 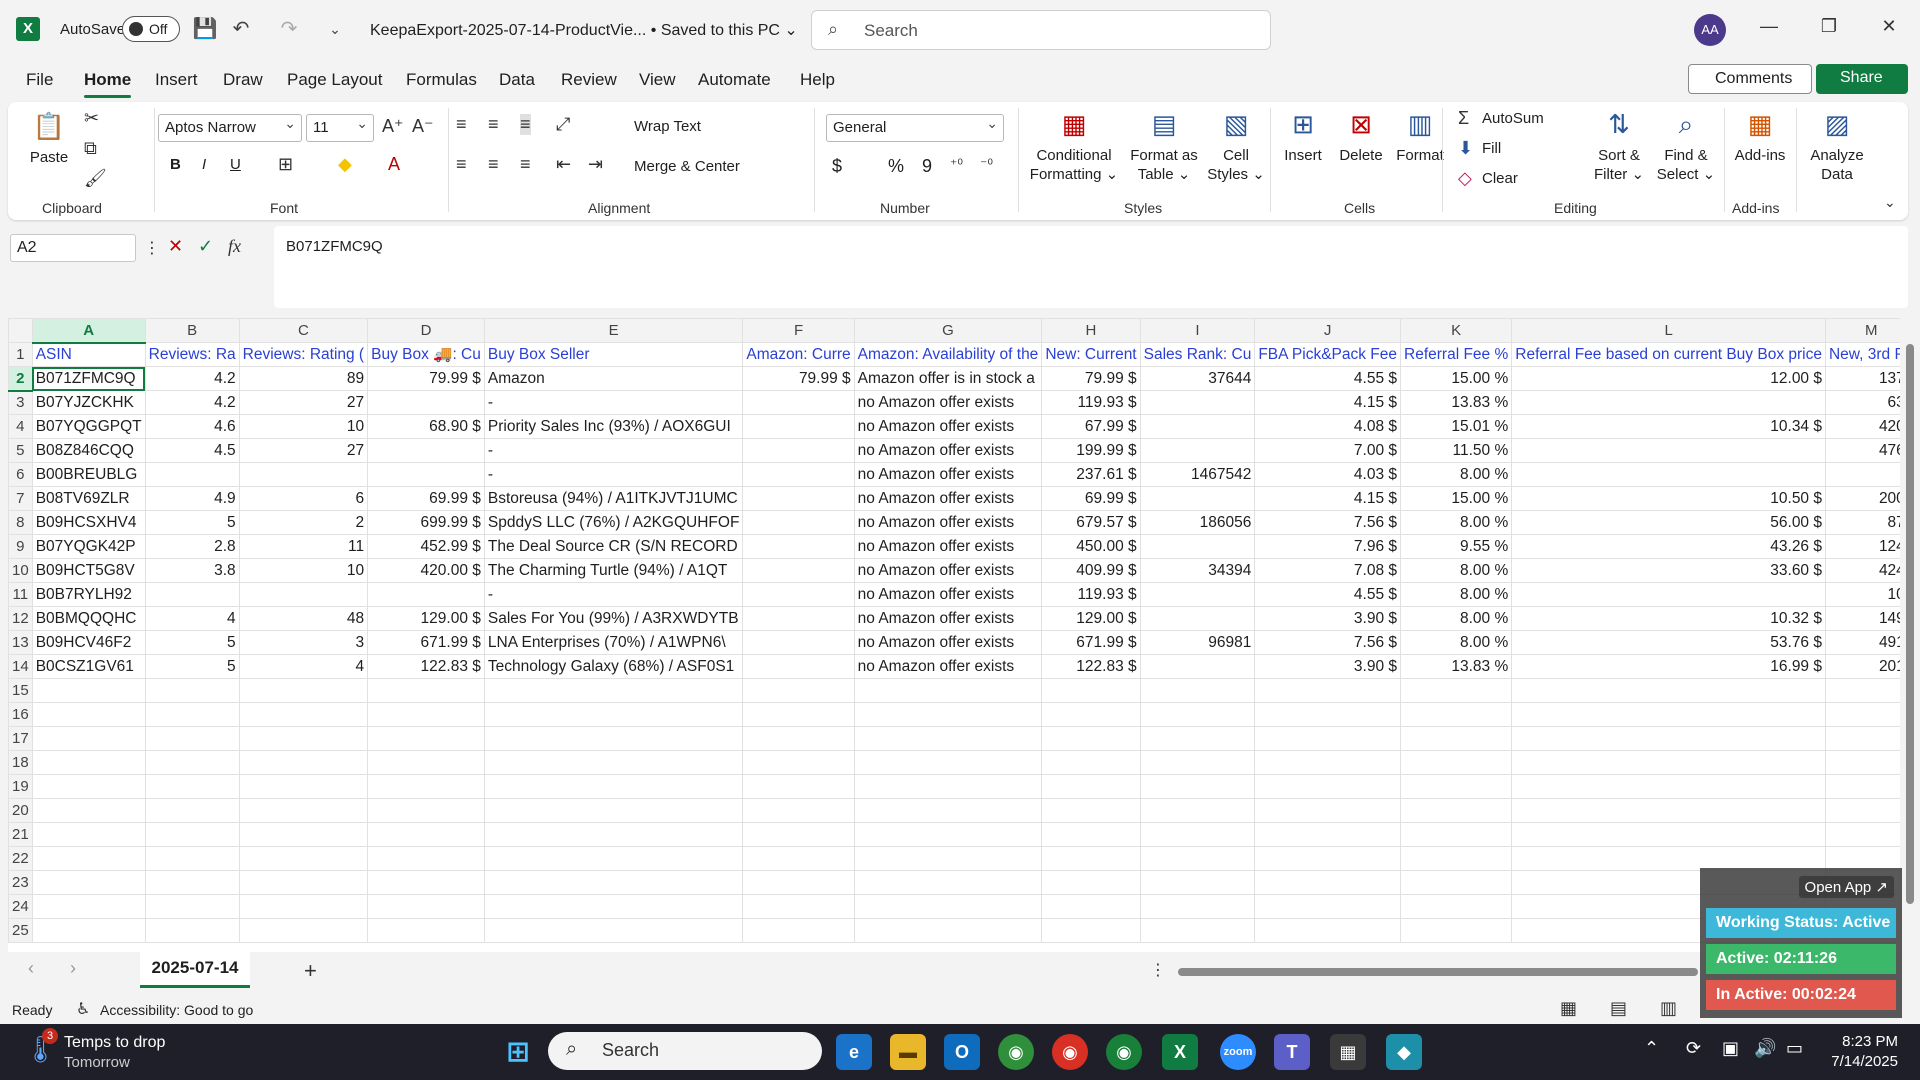 What do you see at coordinates (1404, 1052) in the screenshot?
I see `app-icon: ◆` at bounding box center [1404, 1052].